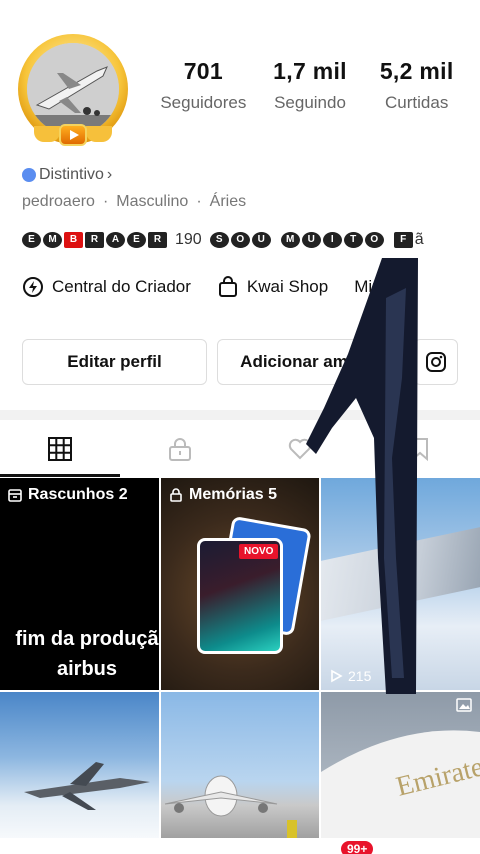 The width and height of the screenshot is (480, 854). What do you see at coordinates (419, 239) in the screenshot?
I see `bio-tail: ã` at bounding box center [419, 239].